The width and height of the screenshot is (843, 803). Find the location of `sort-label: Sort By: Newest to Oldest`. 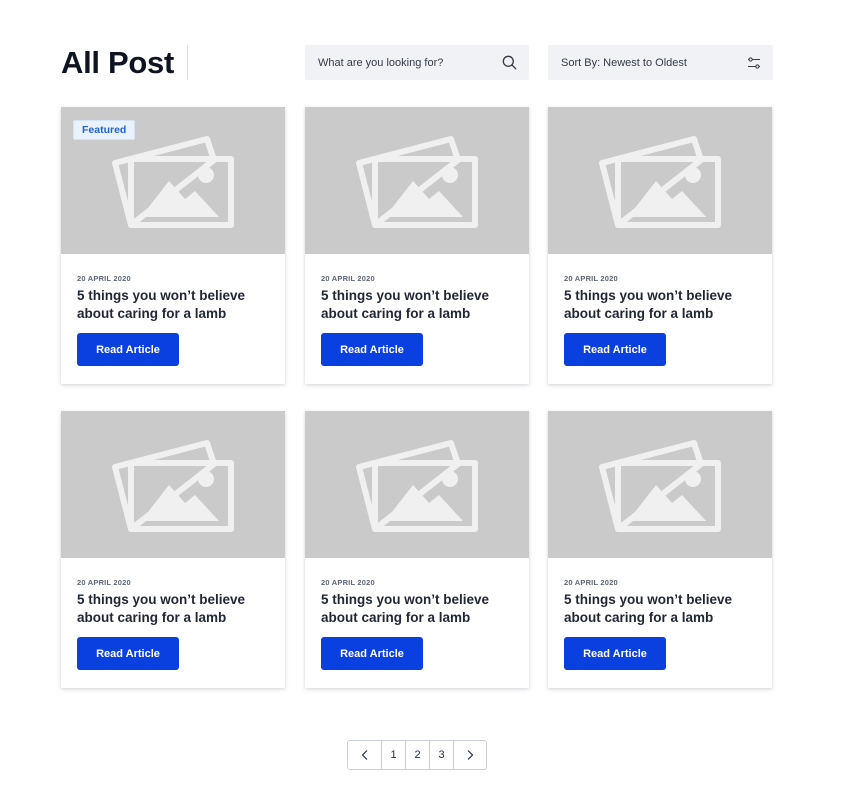

sort-label: Sort By: Newest to Oldest is located at coordinates (624, 62).